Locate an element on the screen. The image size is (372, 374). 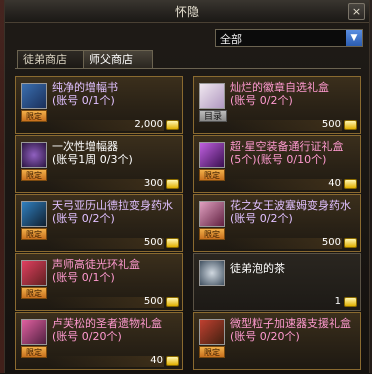
item-name: 卢芙松的圣者遗物礼盒 (账号 0/20个) is located at coordinates (107, 330).